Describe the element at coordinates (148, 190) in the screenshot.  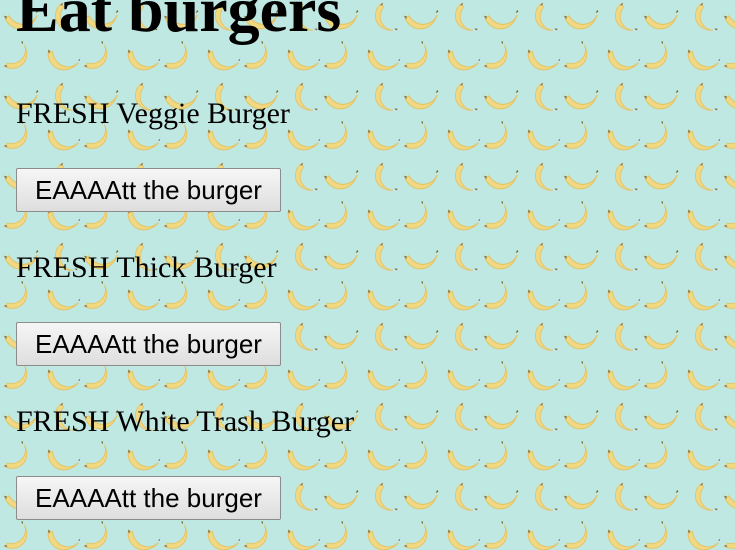
I see `eat-burger-button-veggie: EAAAAtt the burger` at that location.